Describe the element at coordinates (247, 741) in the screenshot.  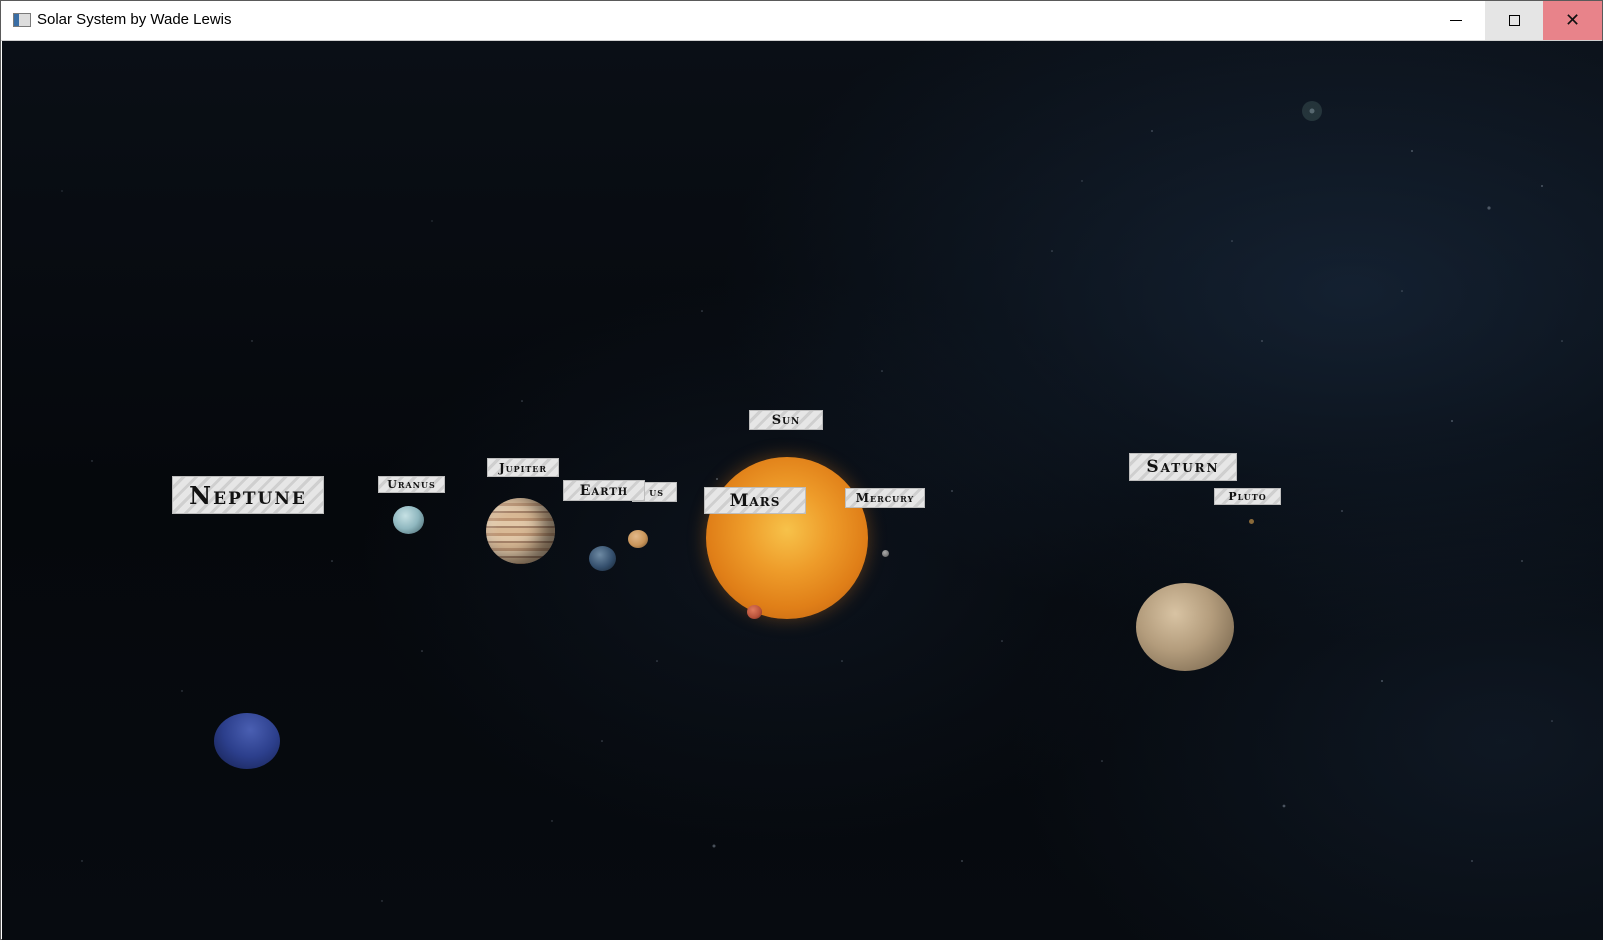
I see `neptune-planet` at that location.